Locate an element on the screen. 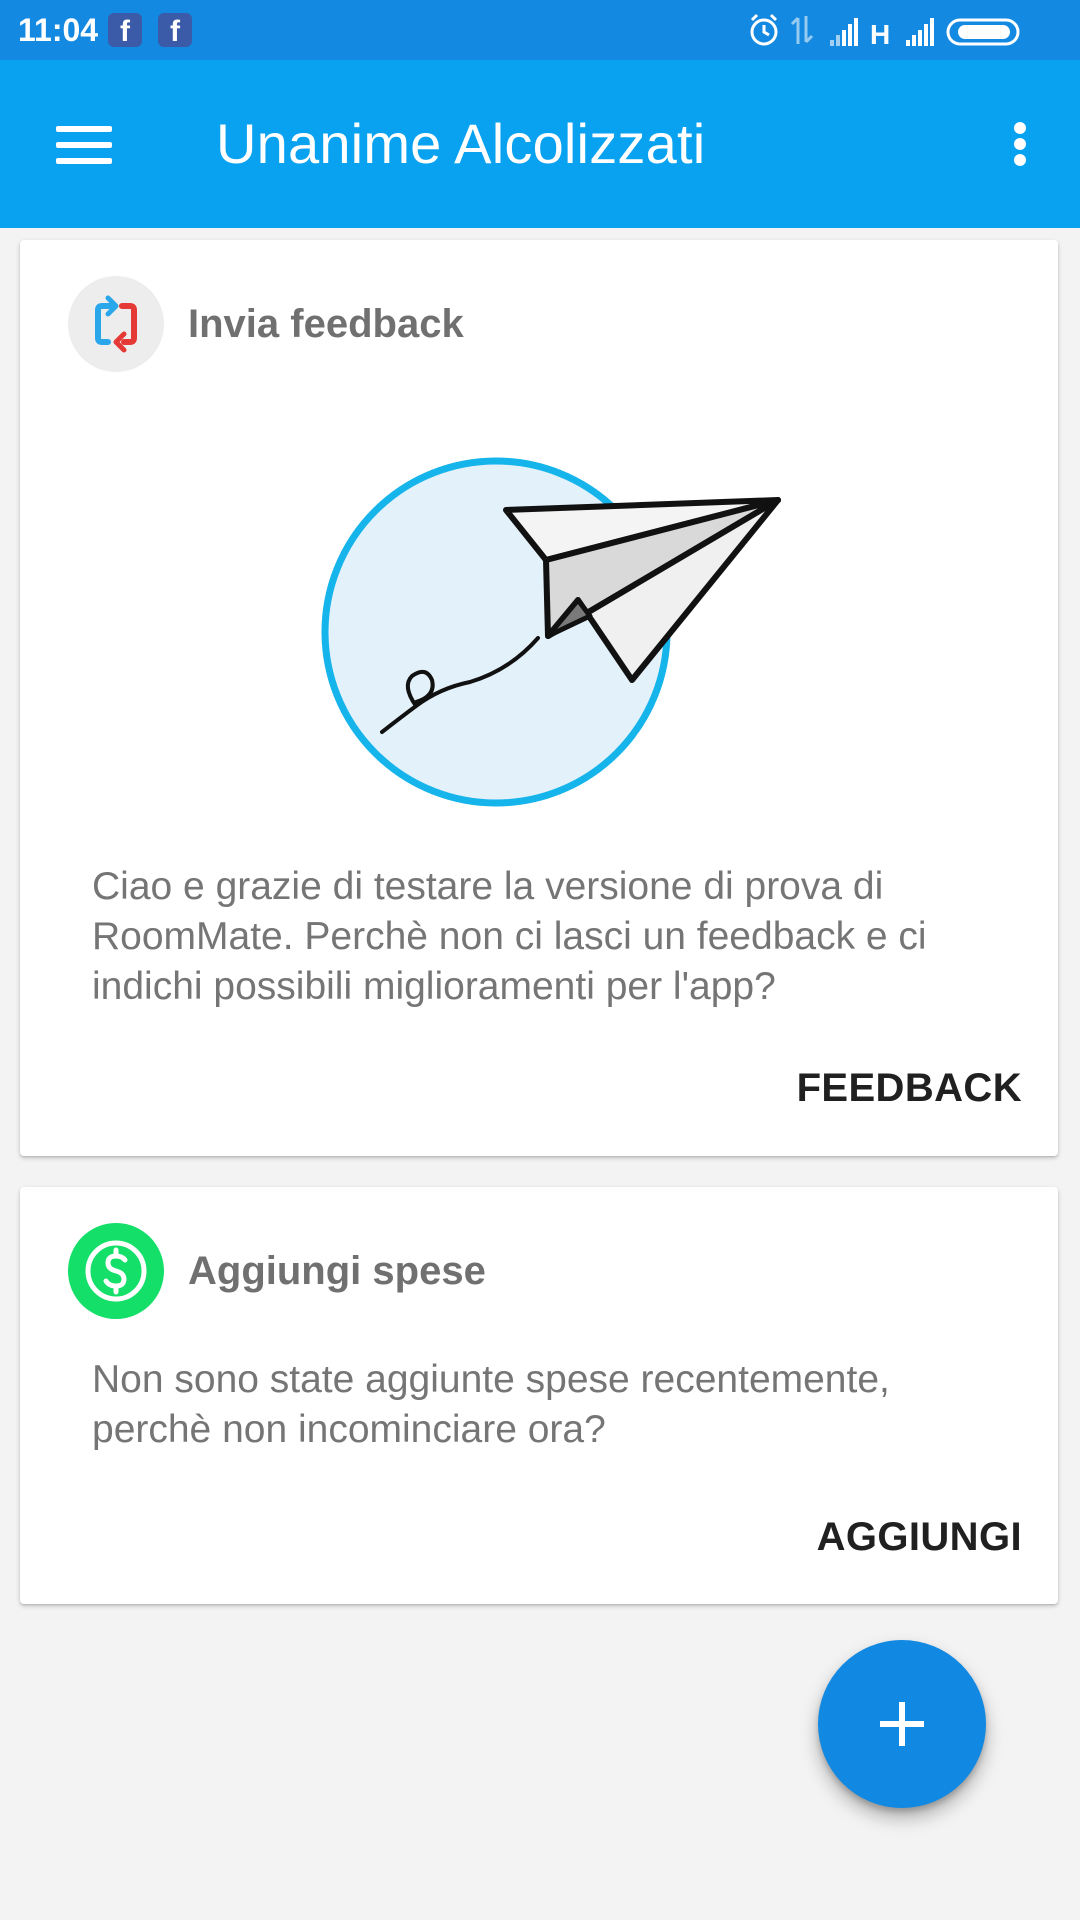  data-arrows-icon is located at coordinates (802, 30).